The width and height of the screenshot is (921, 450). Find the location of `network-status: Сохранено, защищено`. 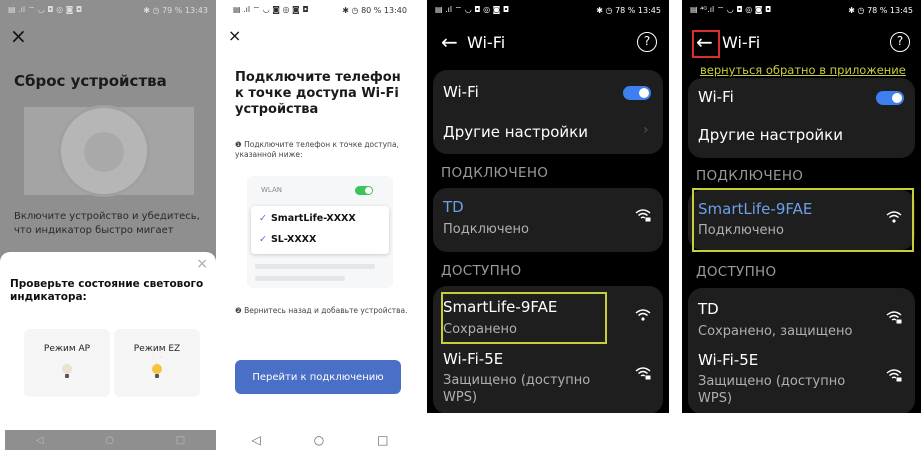

network-status: Сохранено, защищено is located at coordinates (775, 331).